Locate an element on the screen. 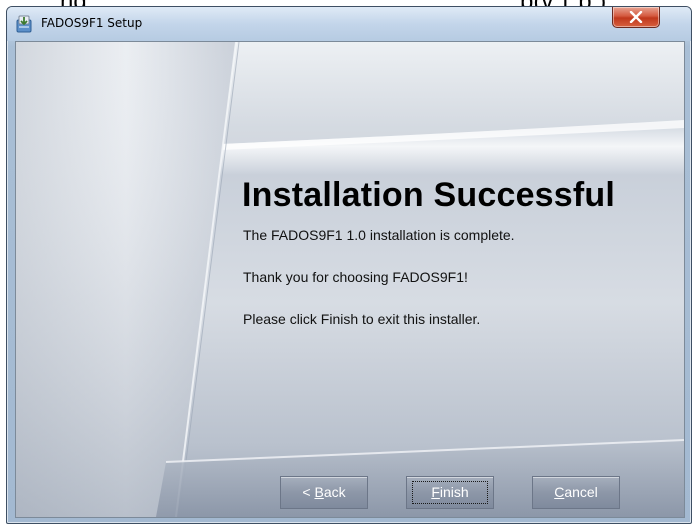  back-button-mnemonic: B is located at coordinates (319, 492).